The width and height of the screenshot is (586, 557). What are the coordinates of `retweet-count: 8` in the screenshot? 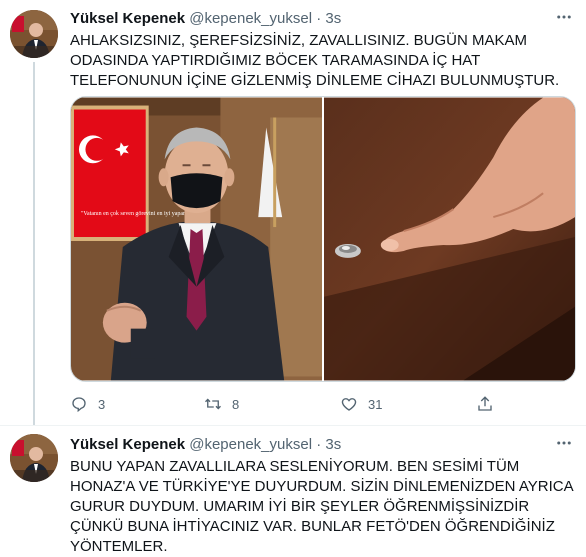 It's located at (236, 404).